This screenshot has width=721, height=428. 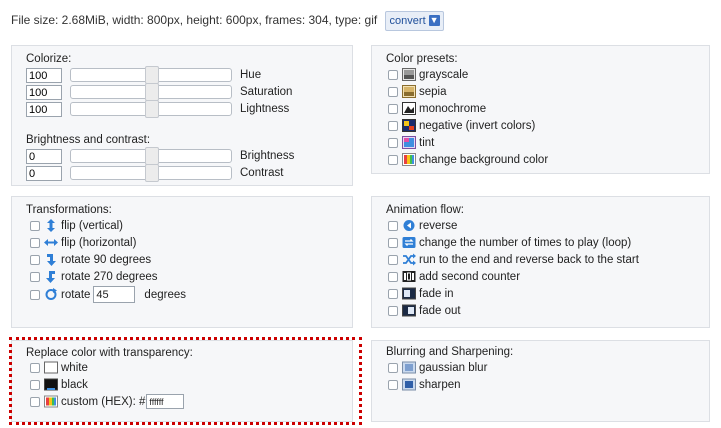 What do you see at coordinates (35, 384) in the screenshot?
I see `replace-black-checkbox` at bounding box center [35, 384].